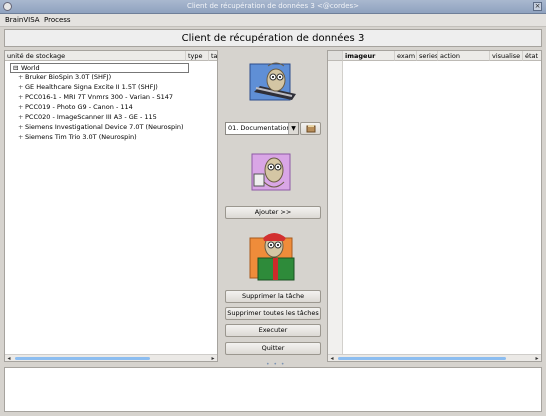 Image resolution: width=546 pixels, height=416 pixels. I want to click on quit-button: Quitter, so click(273, 348).